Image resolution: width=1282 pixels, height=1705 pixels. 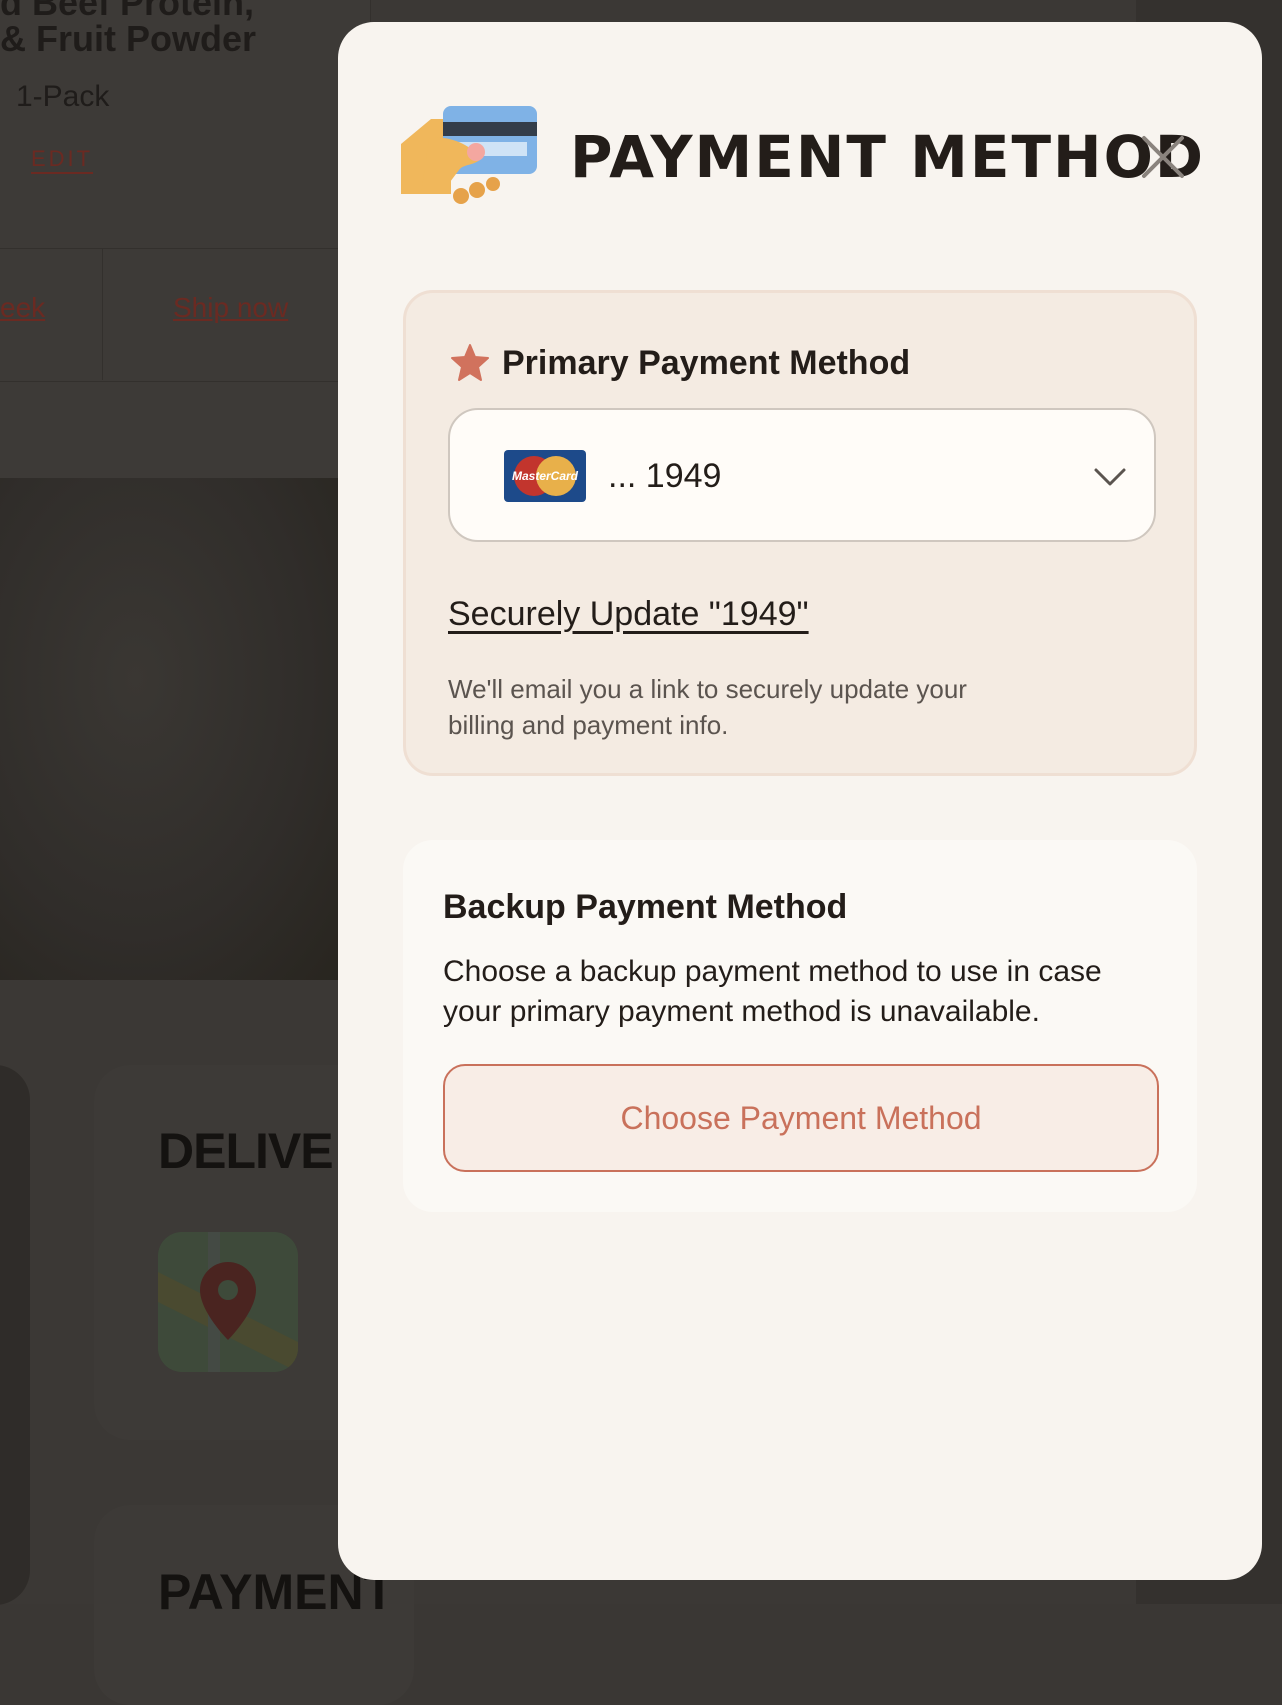 What do you see at coordinates (128, 38) in the screenshot?
I see `product-title-line2: & Fruit Powder` at bounding box center [128, 38].